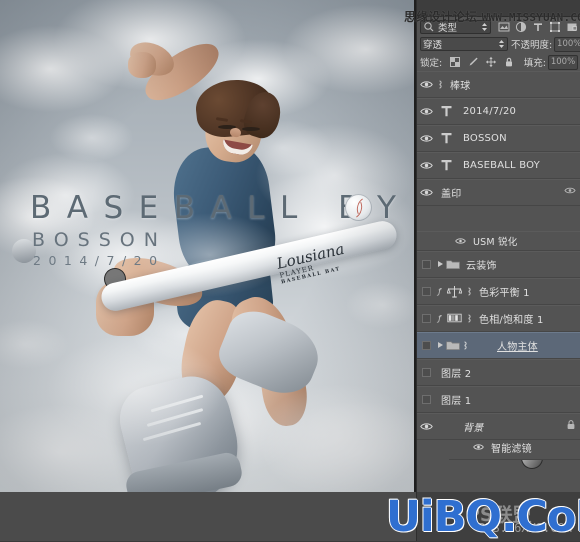 This screenshot has width=580, height=542. Describe the element at coordinates (456, 399) in the screenshot. I see `layer-name: 图层 1` at that location.